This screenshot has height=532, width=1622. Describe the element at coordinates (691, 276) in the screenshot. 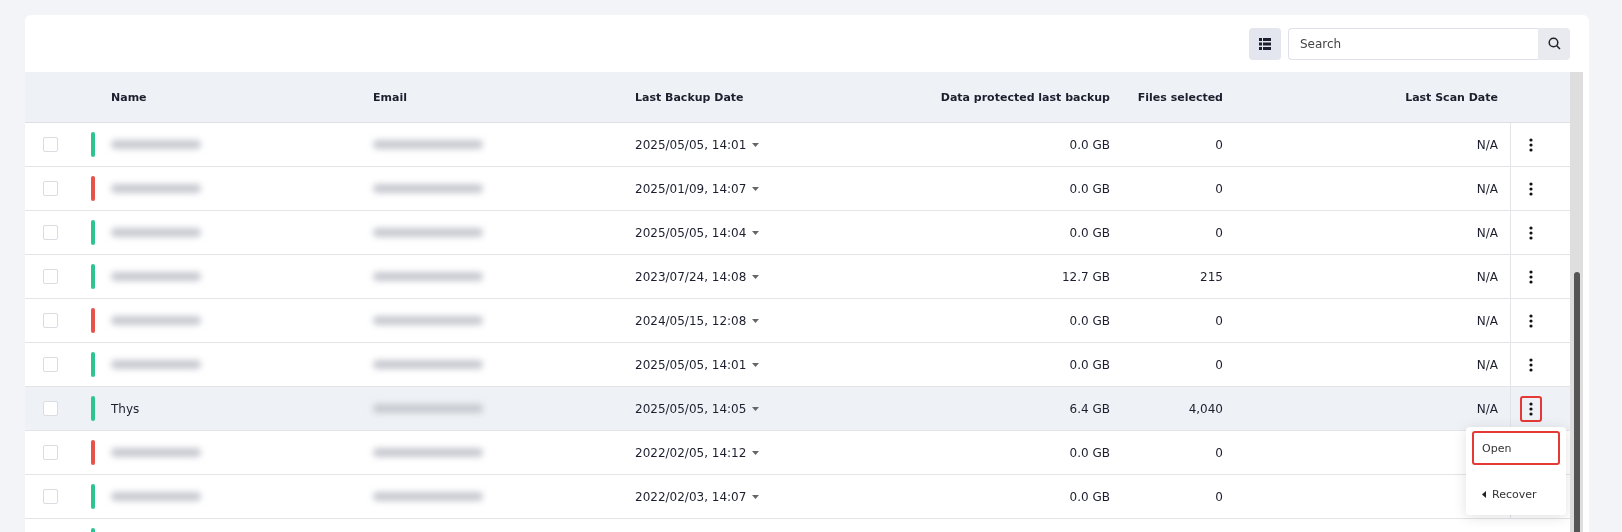

I see `backup-date: 2023/07/24, 14:08` at that location.